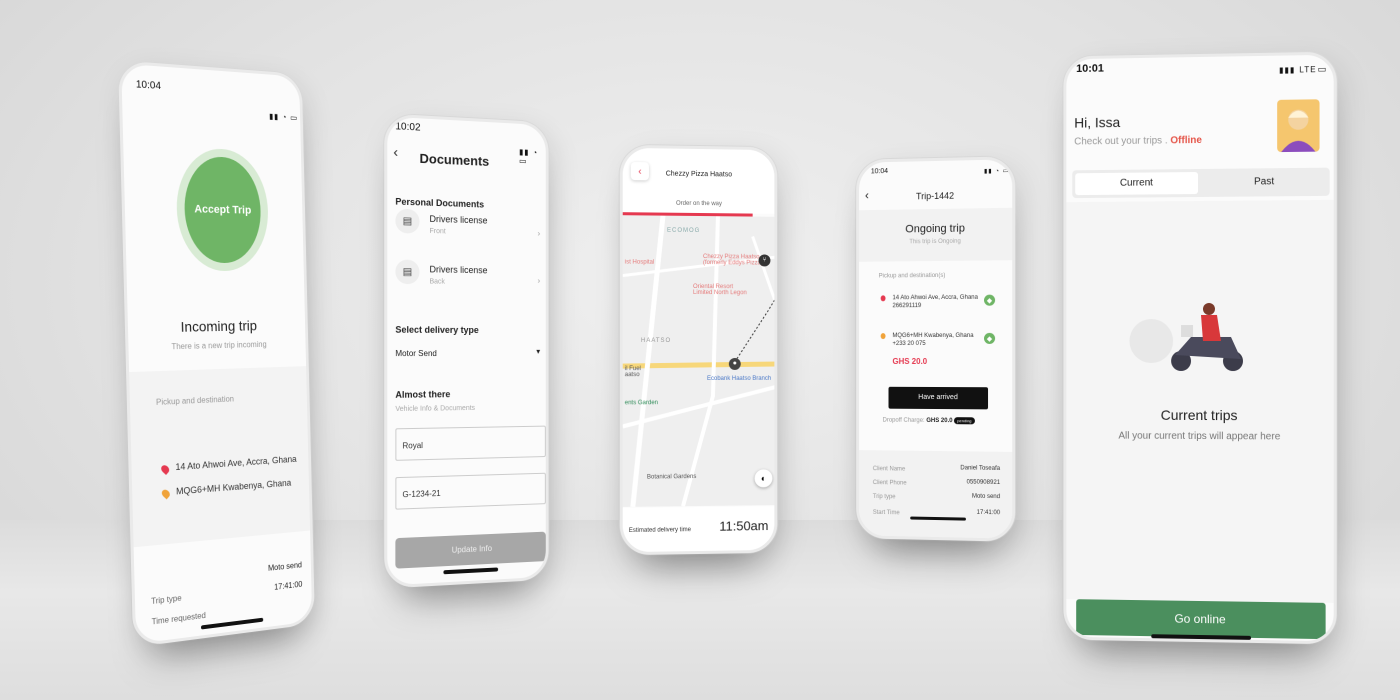 This screenshot has width=1400, height=700. Describe the element at coordinates (178, 618) in the screenshot. I see `time-requested-label: Time requested` at that location.